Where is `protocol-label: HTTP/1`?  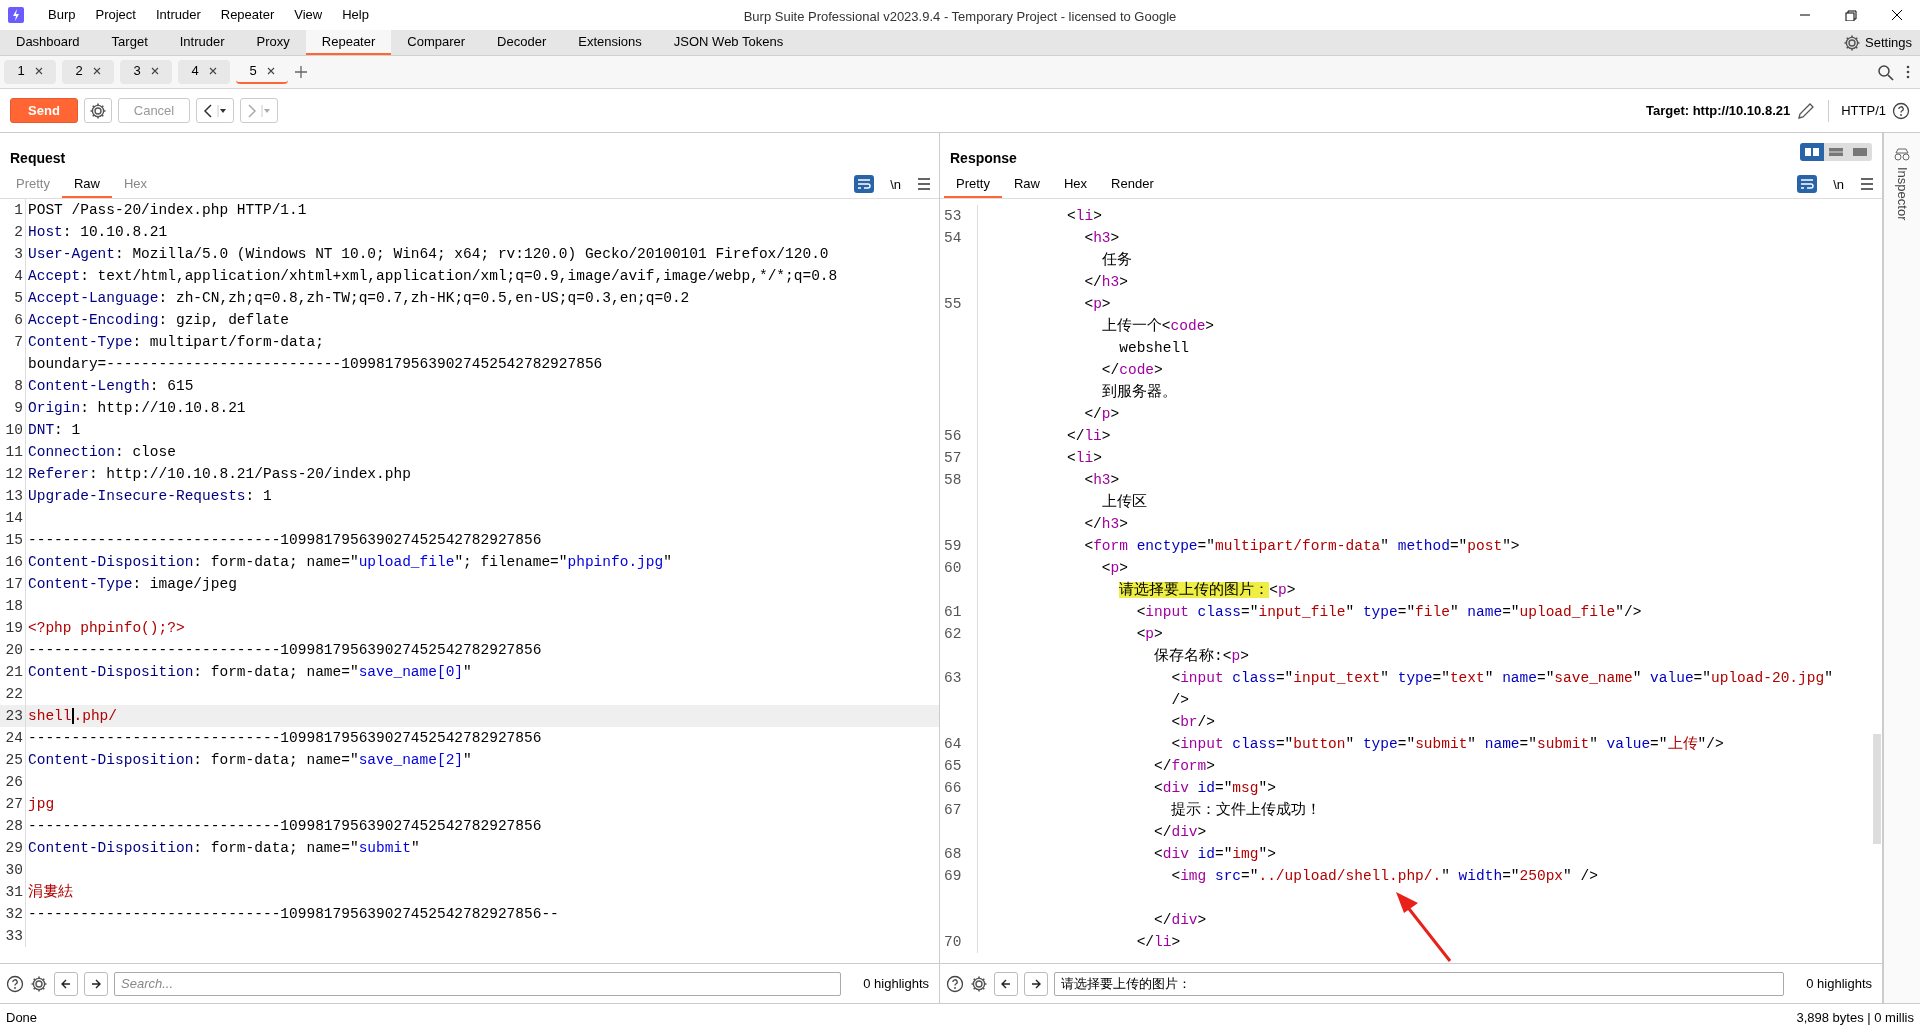
protocol-label: HTTP/1 is located at coordinates (1863, 110).